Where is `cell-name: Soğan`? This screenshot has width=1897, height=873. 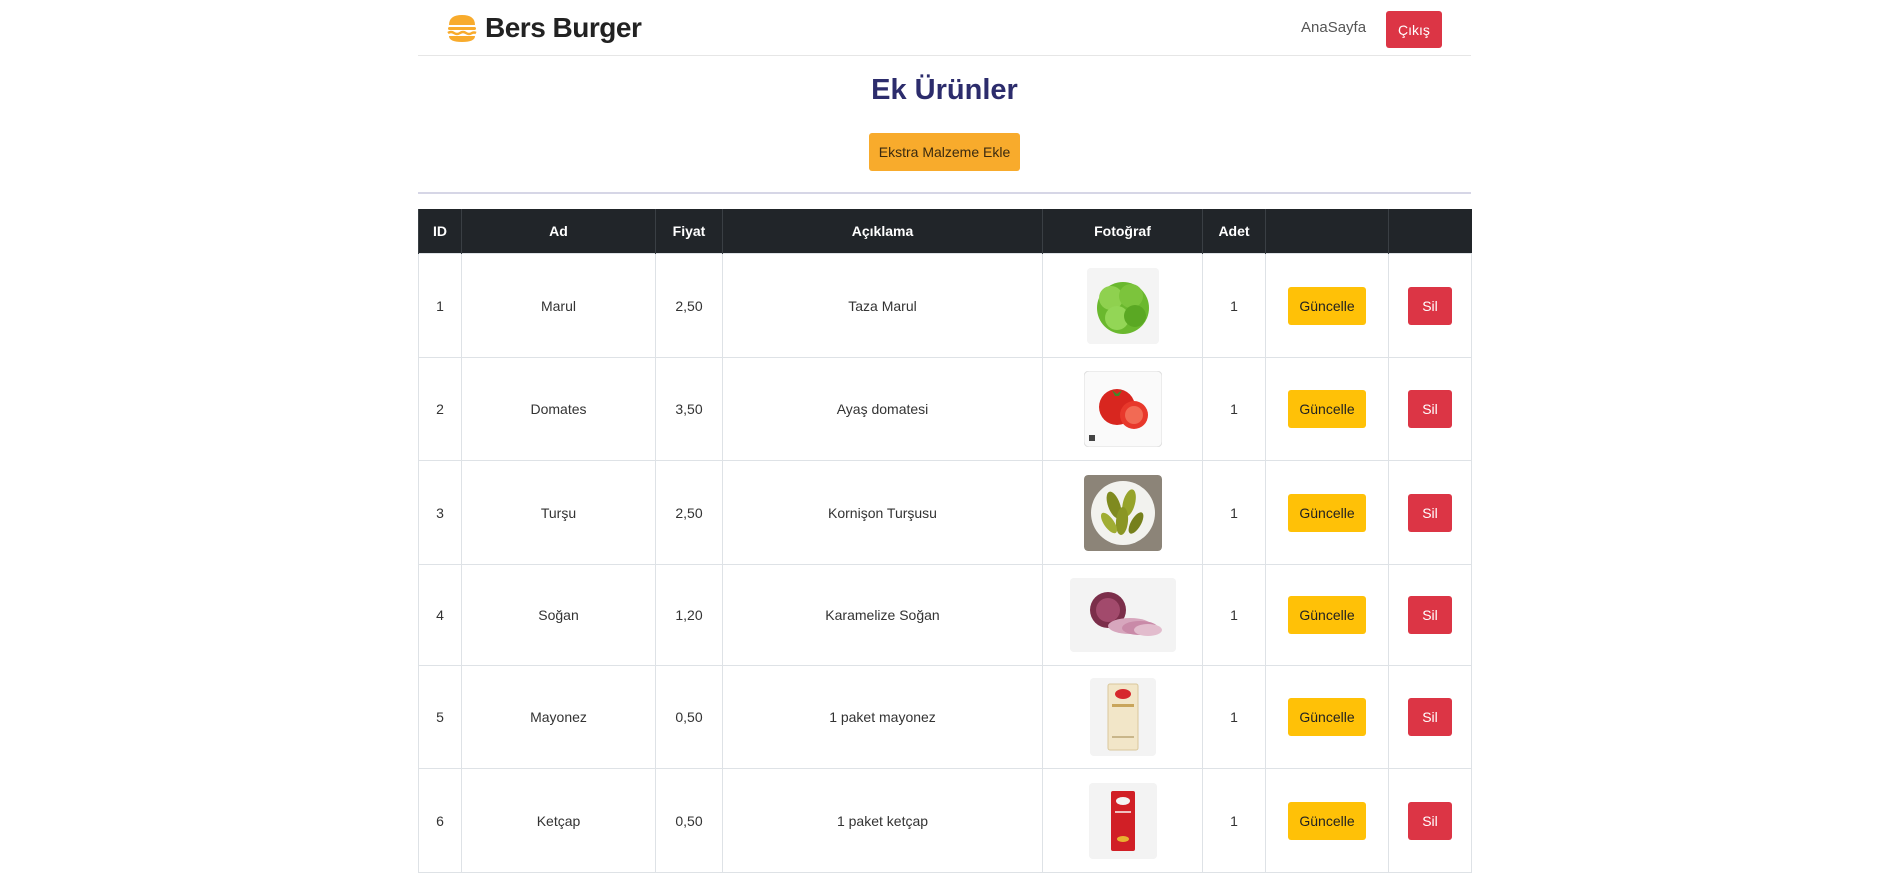 cell-name: Soğan is located at coordinates (558, 615).